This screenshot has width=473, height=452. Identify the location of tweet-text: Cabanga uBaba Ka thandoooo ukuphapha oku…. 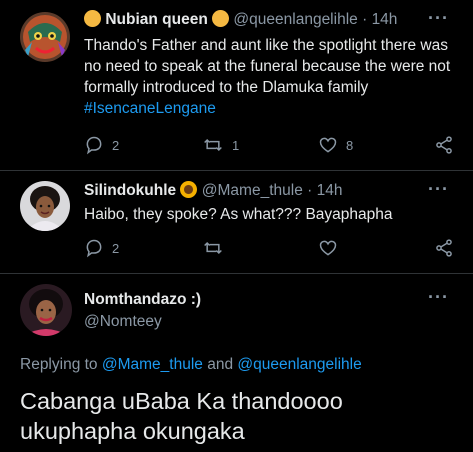
(181, 416).